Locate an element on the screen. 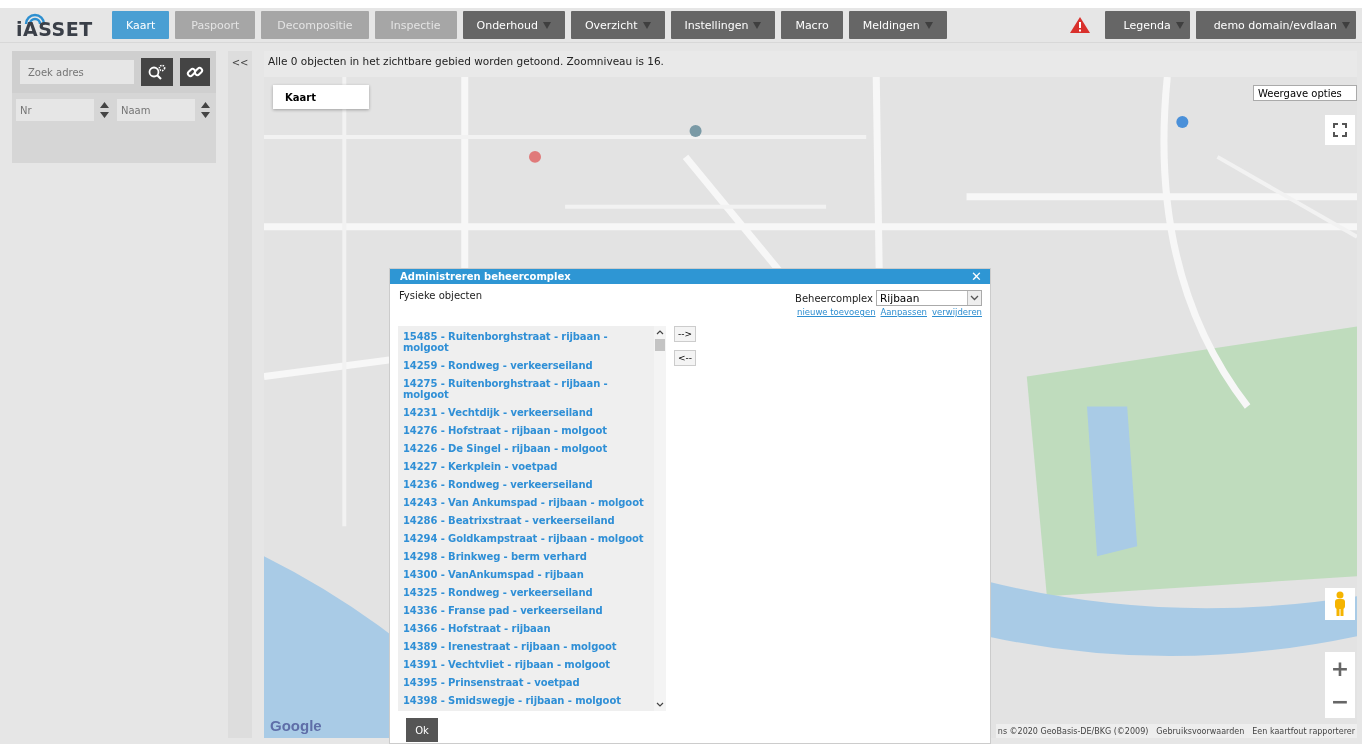  list-item: 14389 - Irenestraat - rijbaan - molgoot is located at coordinates (528, 647).